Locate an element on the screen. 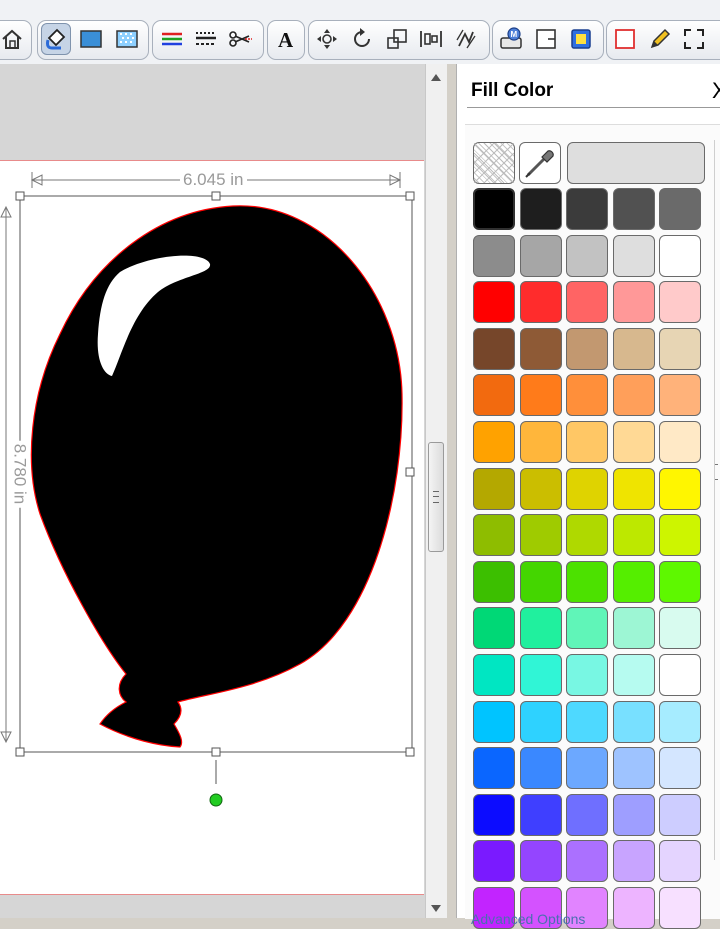  replicate-button is located at coordinates (466, 39).